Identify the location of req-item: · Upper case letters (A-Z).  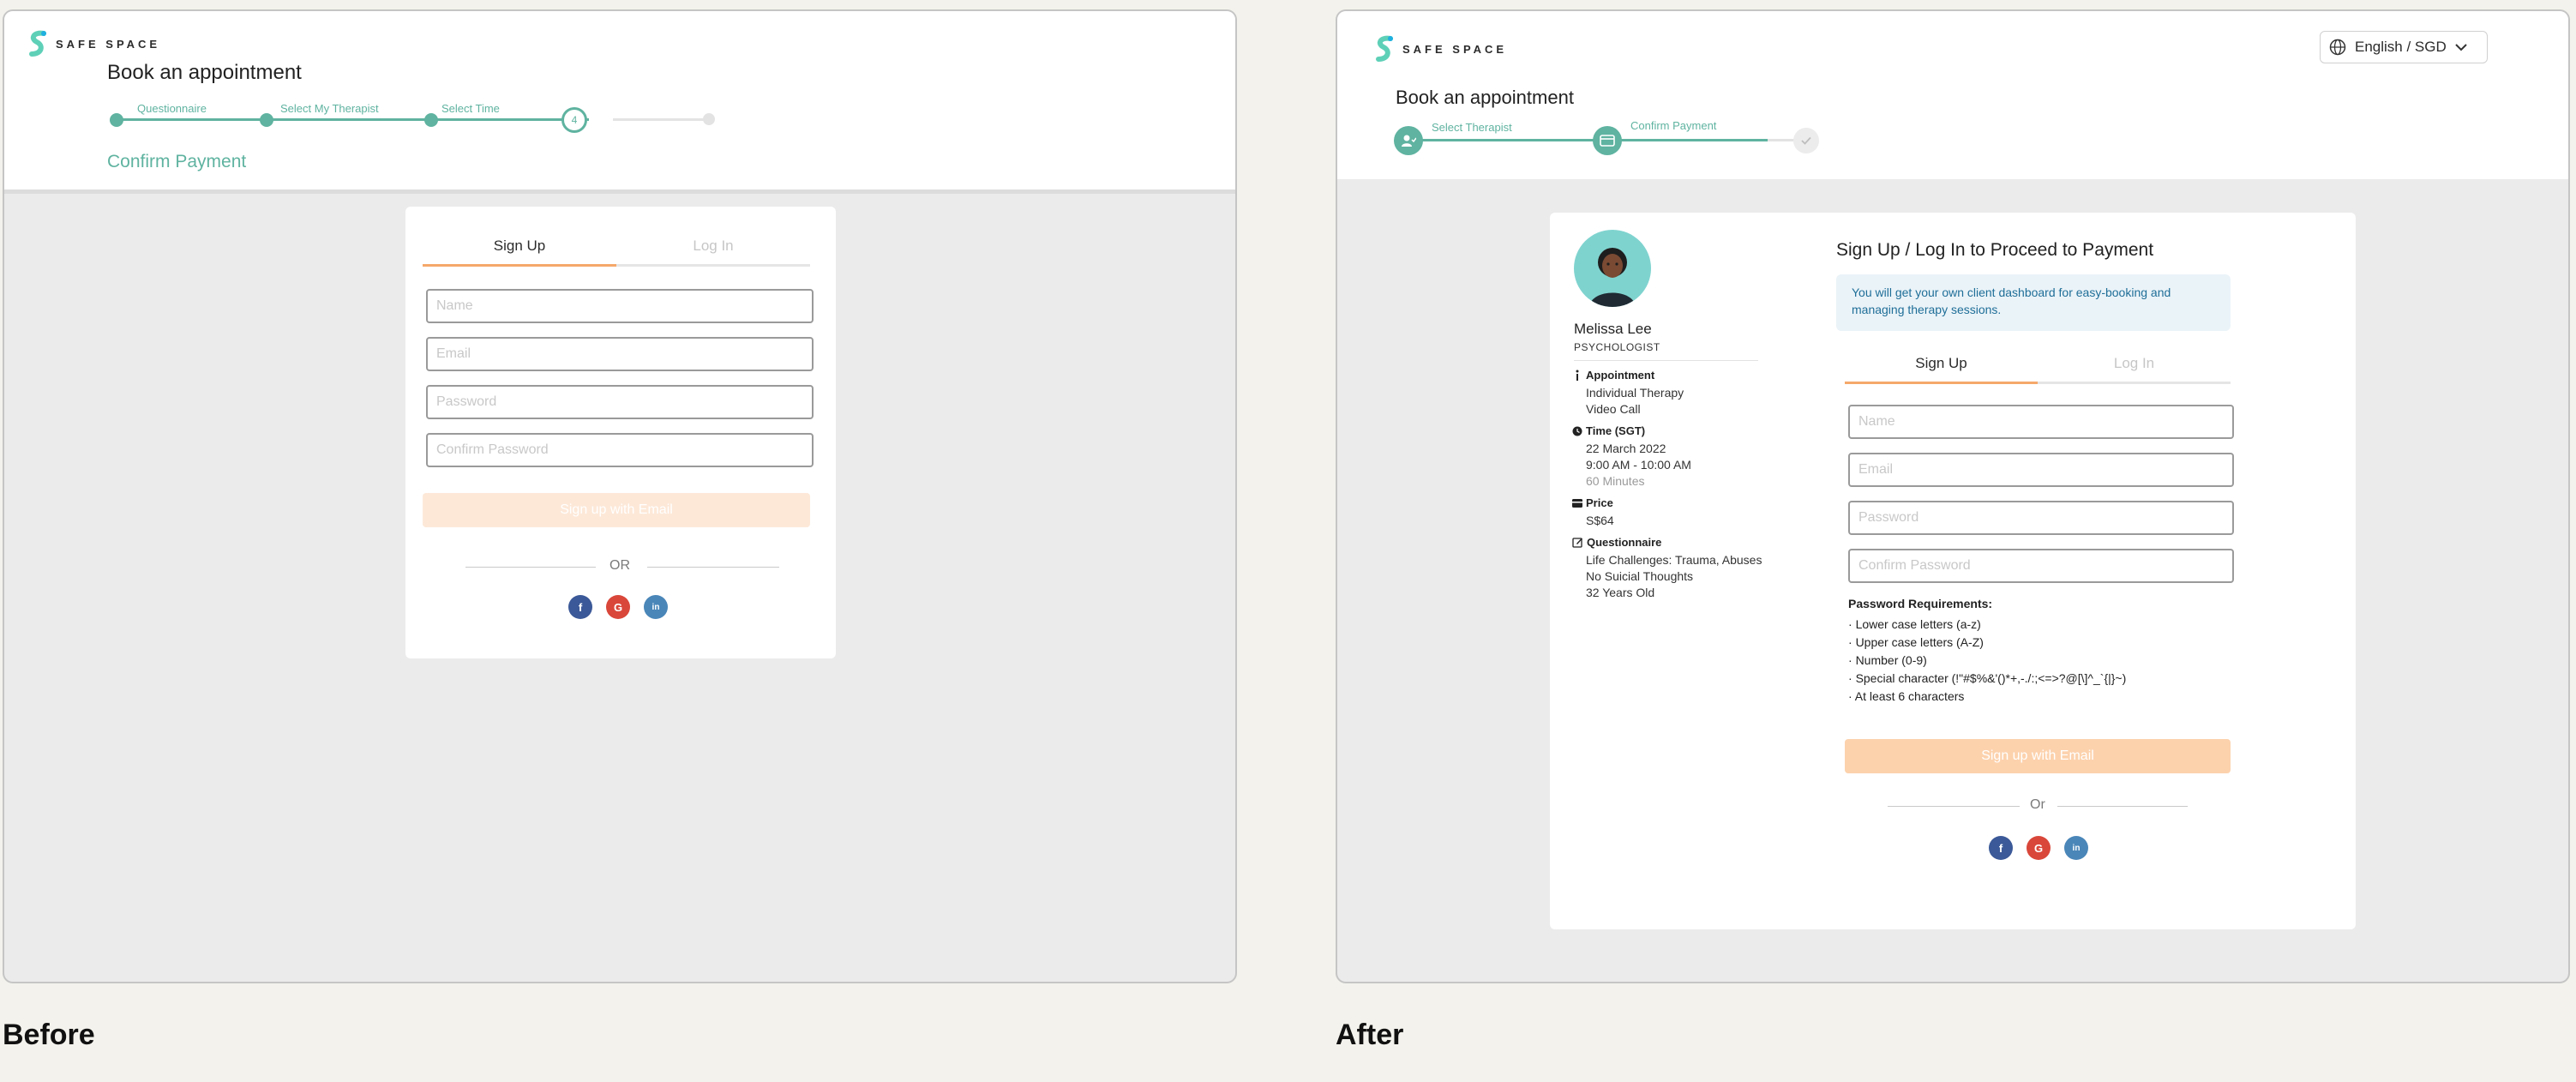
(1916, 642).